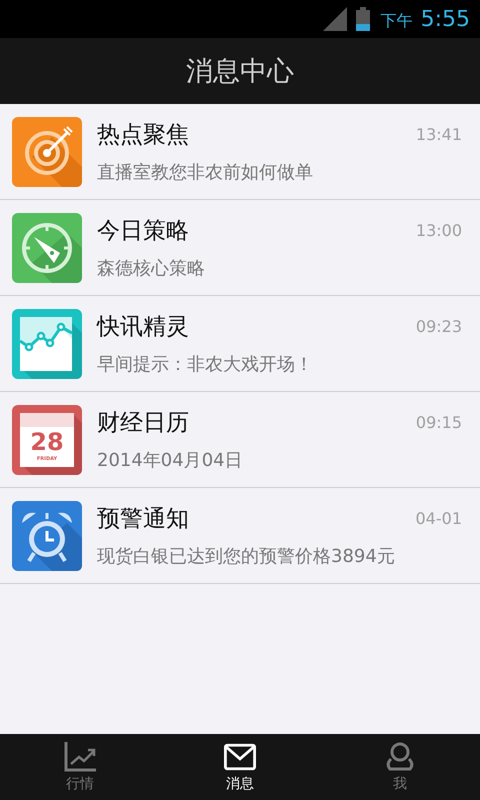  I want to click on am-pm-label: 下午, so click(396, 21).